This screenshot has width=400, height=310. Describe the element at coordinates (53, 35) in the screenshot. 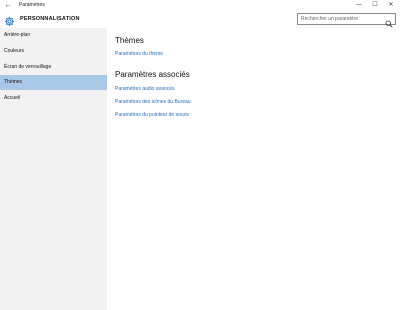

I see `sidebar-item-arriere-plan: Arrière-plan` at that location.